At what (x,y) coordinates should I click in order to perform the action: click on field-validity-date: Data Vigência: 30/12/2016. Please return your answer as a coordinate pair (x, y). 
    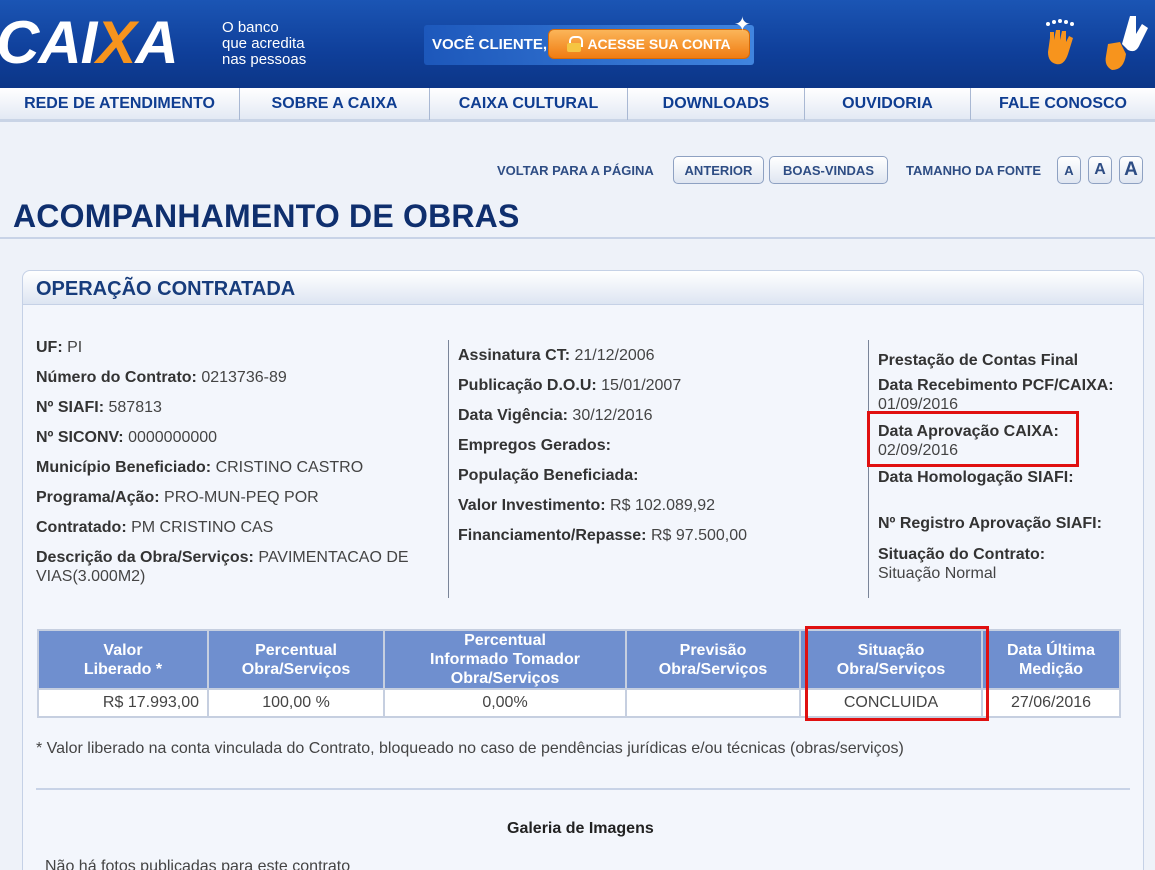
    Looking at the image, I should click on (555, 415).